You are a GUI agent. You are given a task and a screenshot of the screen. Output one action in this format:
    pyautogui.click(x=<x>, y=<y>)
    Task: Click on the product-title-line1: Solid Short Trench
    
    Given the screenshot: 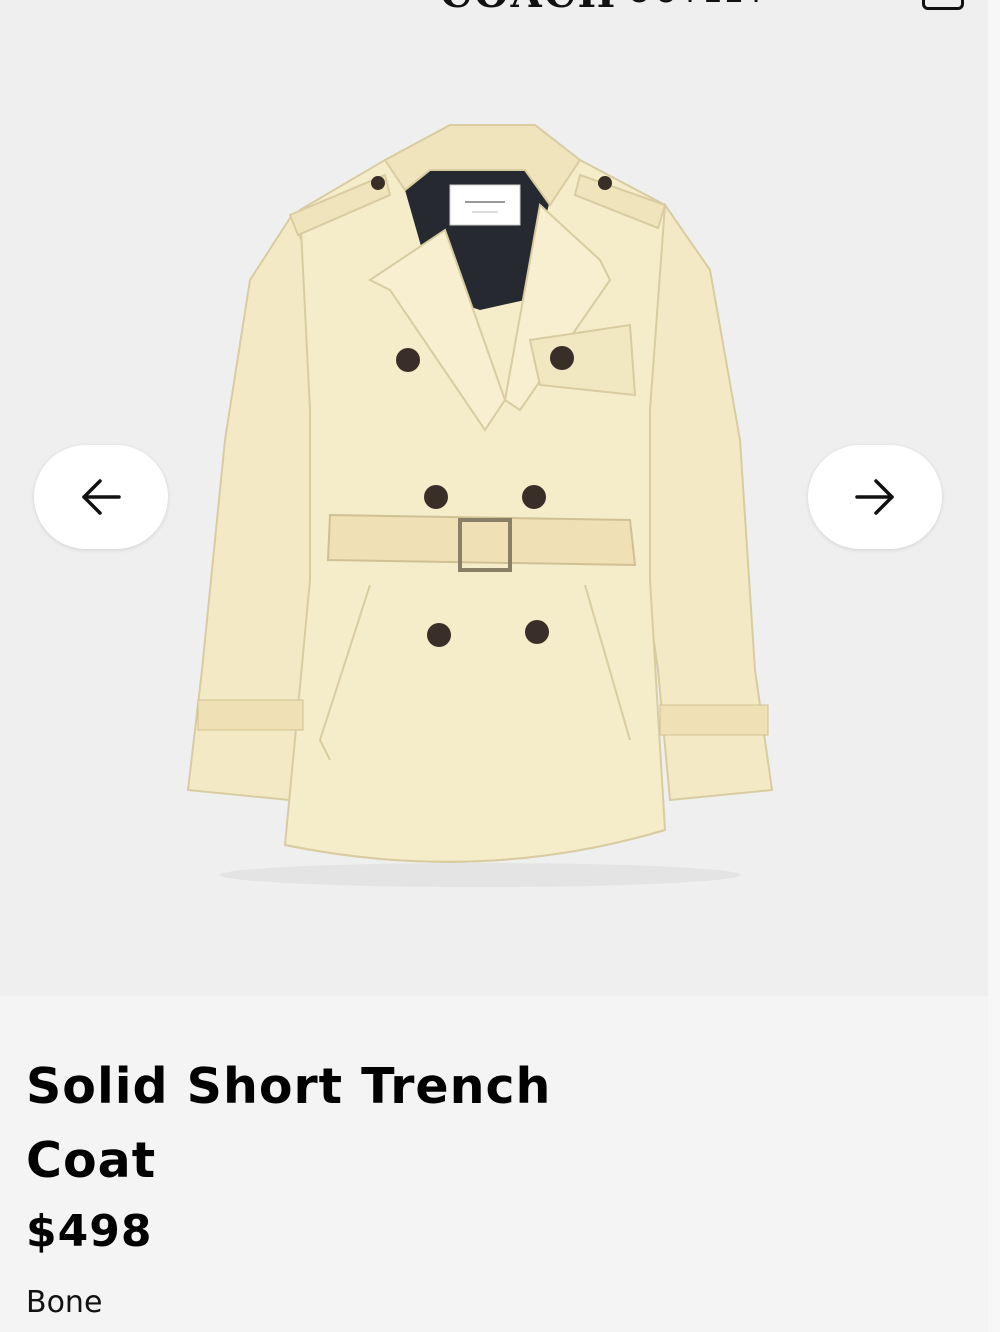 What is the action you would take?
    pyautogui.click(x=289, y=1086)
    